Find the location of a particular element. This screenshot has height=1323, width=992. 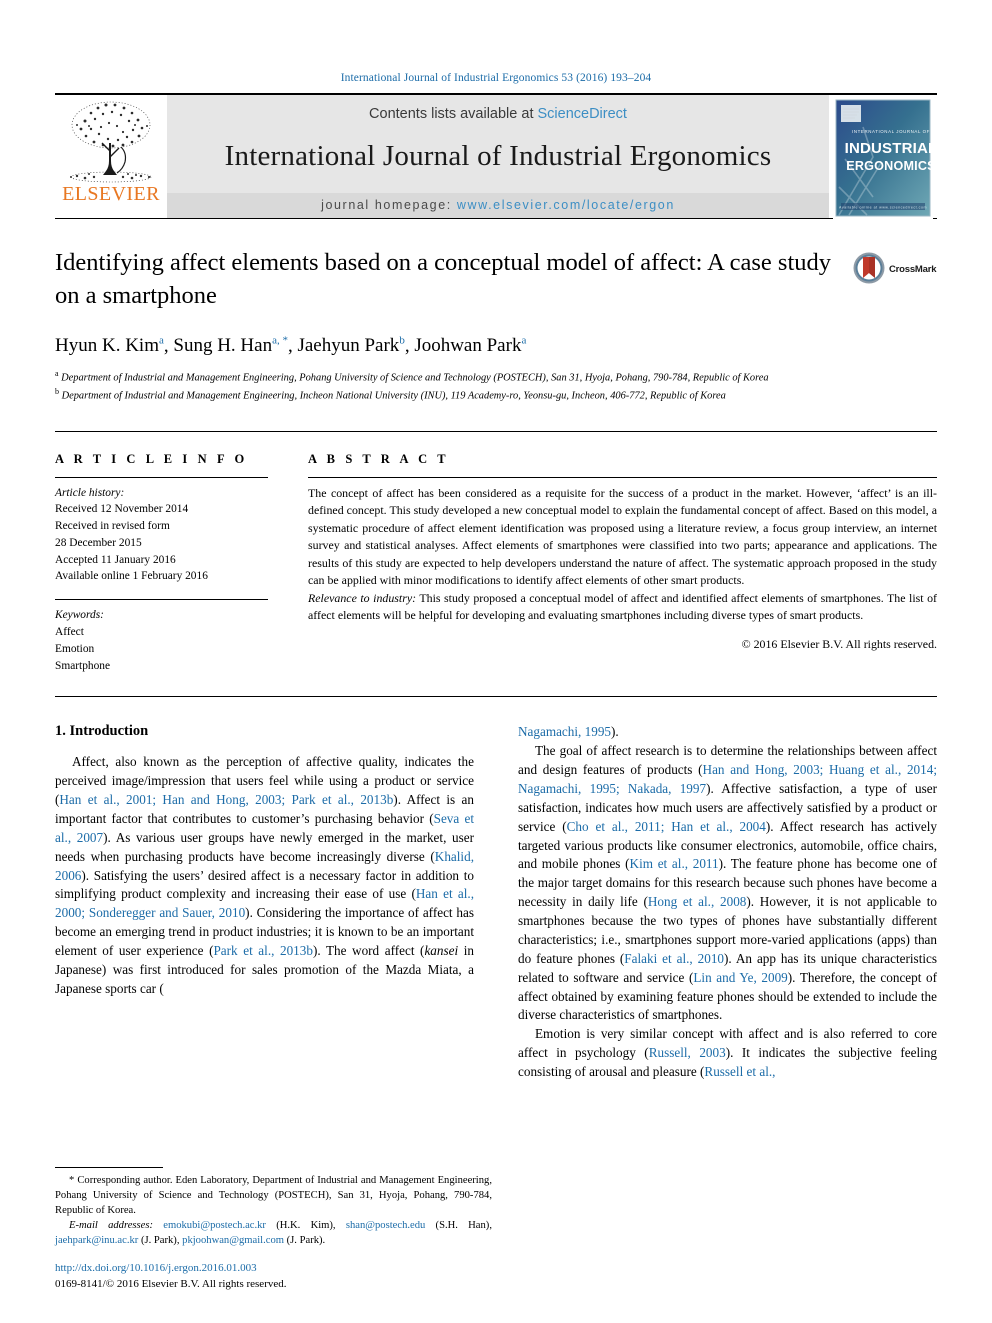

history-item: Accepted 11 January 2016 is located at coordinates (115, 559).